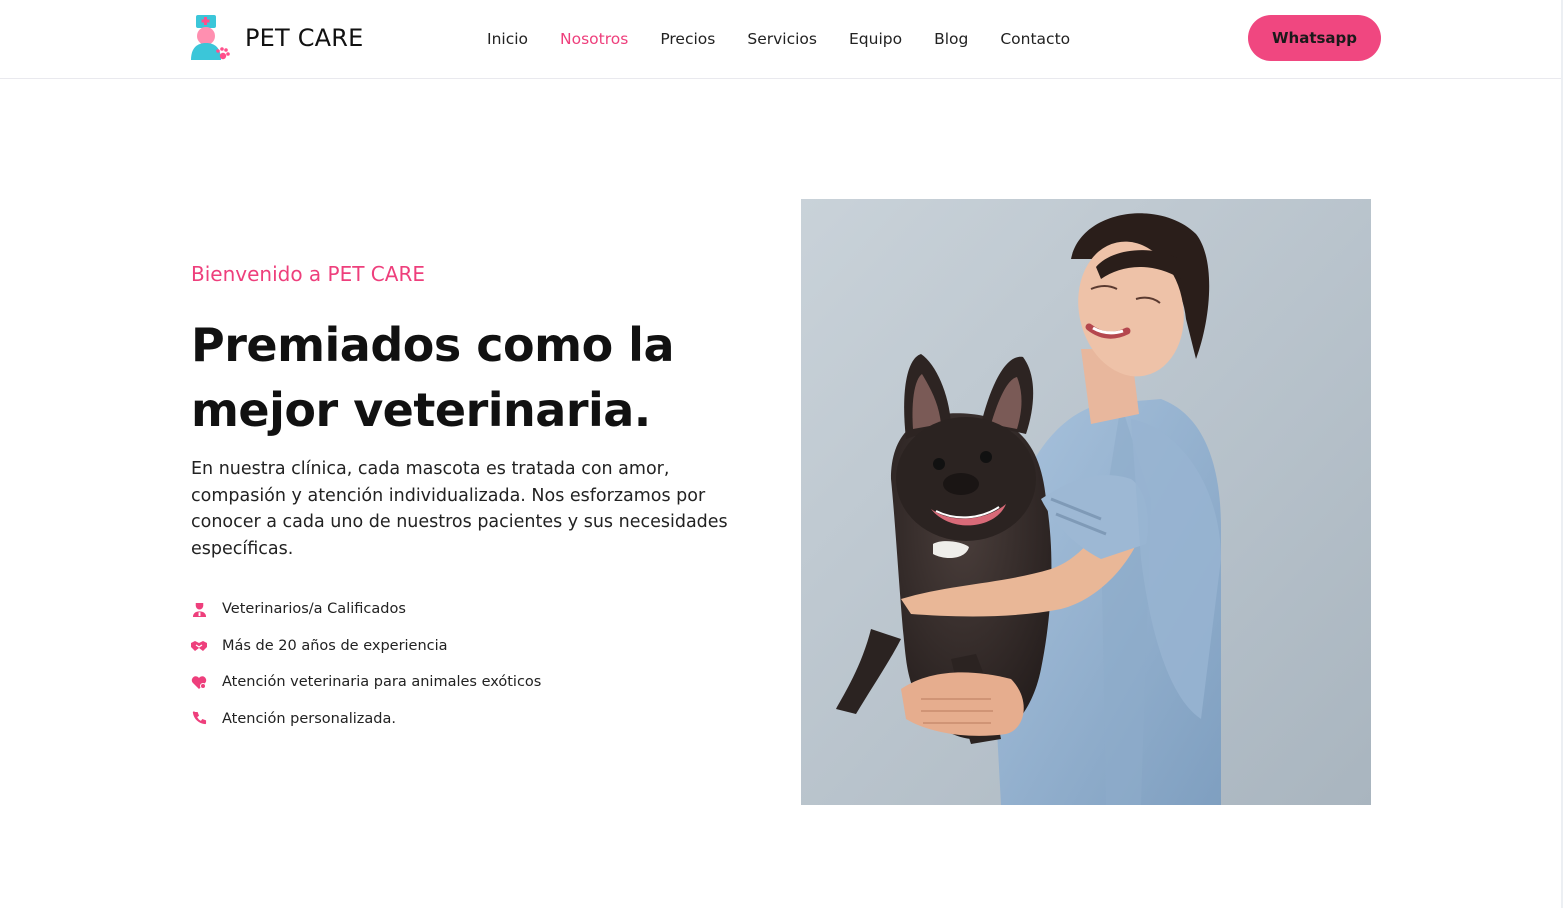 The width and height of the screenshot is (1563, 908). Describe the element at coordinates (304, 38) in the screenshot. I see `brand-name: PET CARE` at that location.